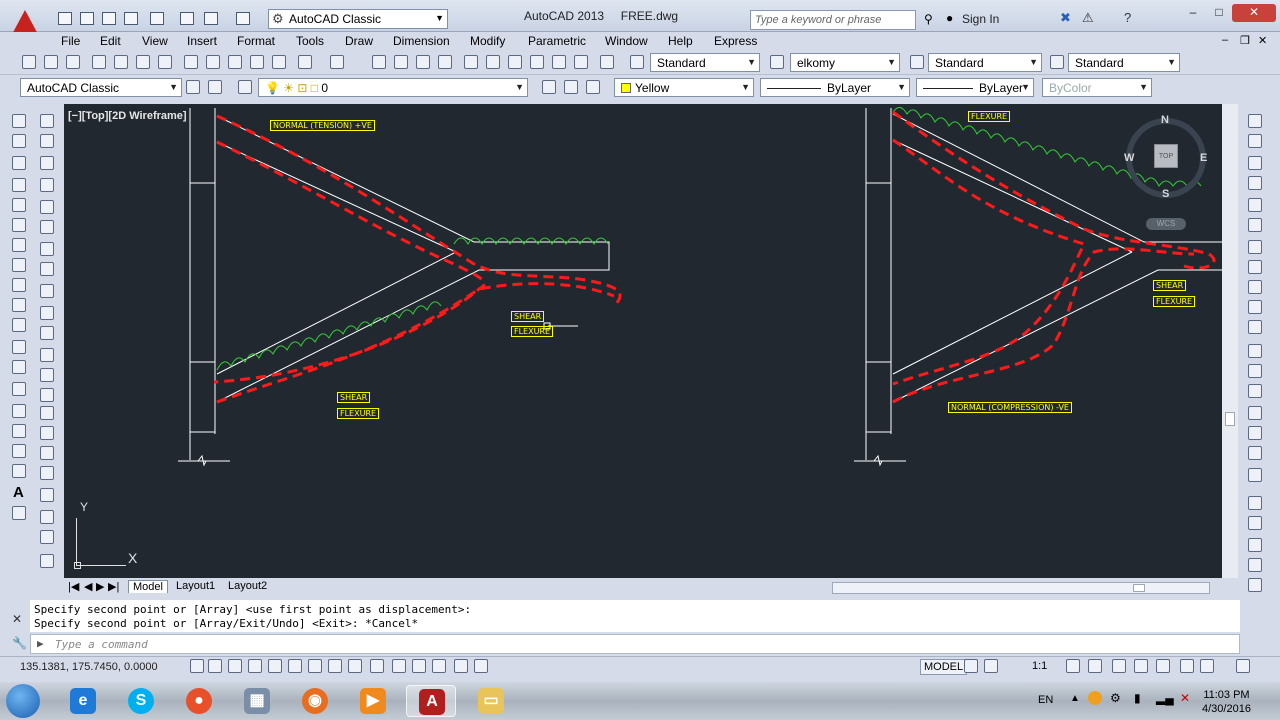 This screenshot has height=720, width=1280. What do you see at coordinates (19, 411) in the screenshot?
I see `hatch-icon` at bounding box center [19, 411].